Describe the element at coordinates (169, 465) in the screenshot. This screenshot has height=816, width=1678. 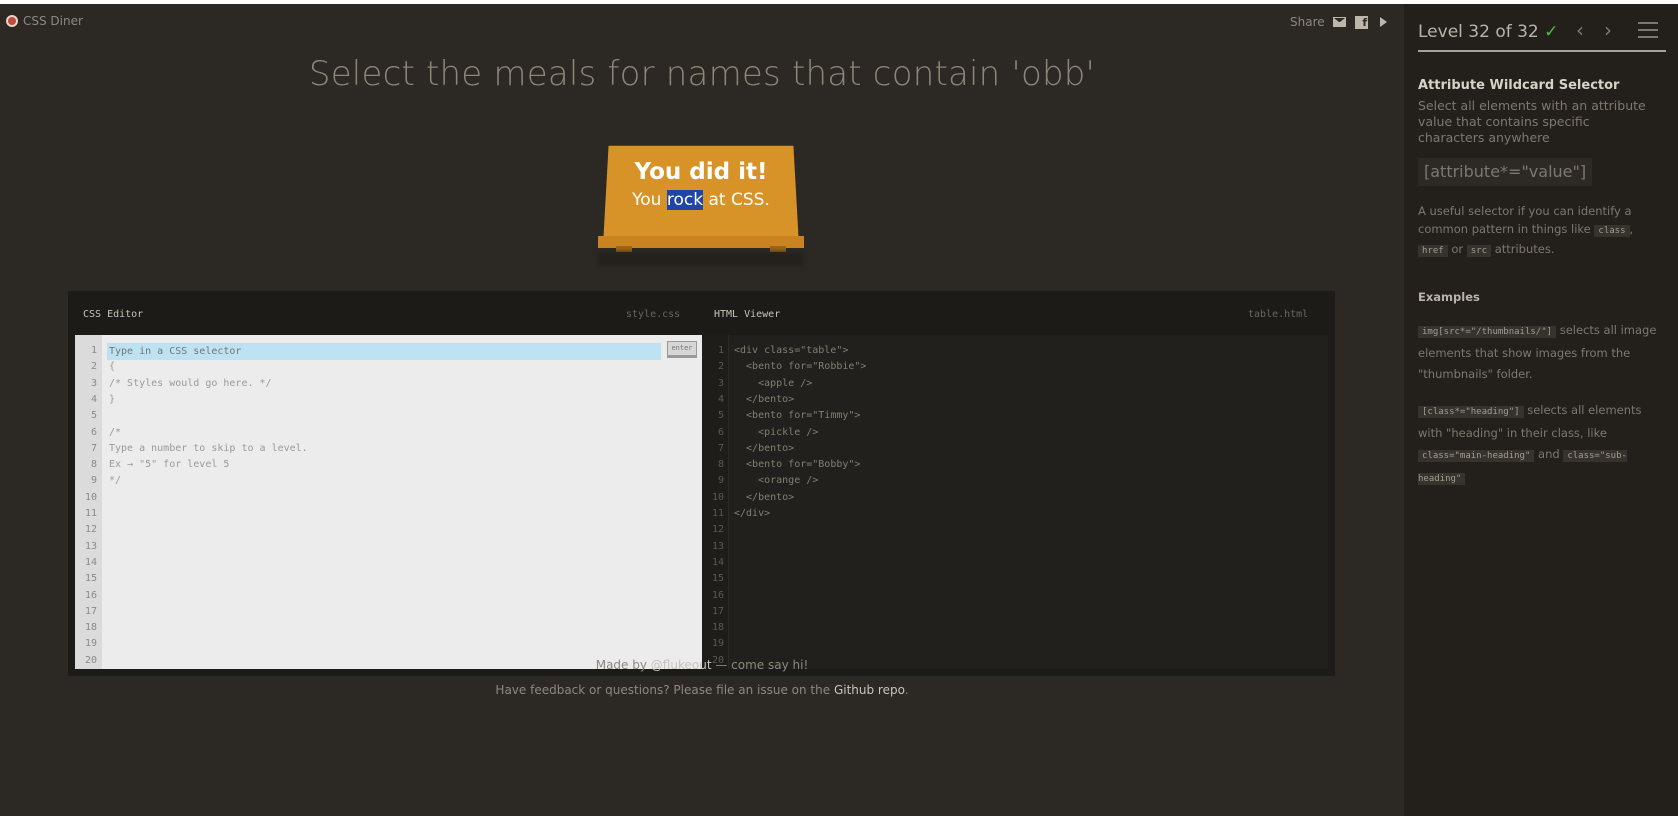
I see `css-code-line: Ex → "5" for level 5` at that location.